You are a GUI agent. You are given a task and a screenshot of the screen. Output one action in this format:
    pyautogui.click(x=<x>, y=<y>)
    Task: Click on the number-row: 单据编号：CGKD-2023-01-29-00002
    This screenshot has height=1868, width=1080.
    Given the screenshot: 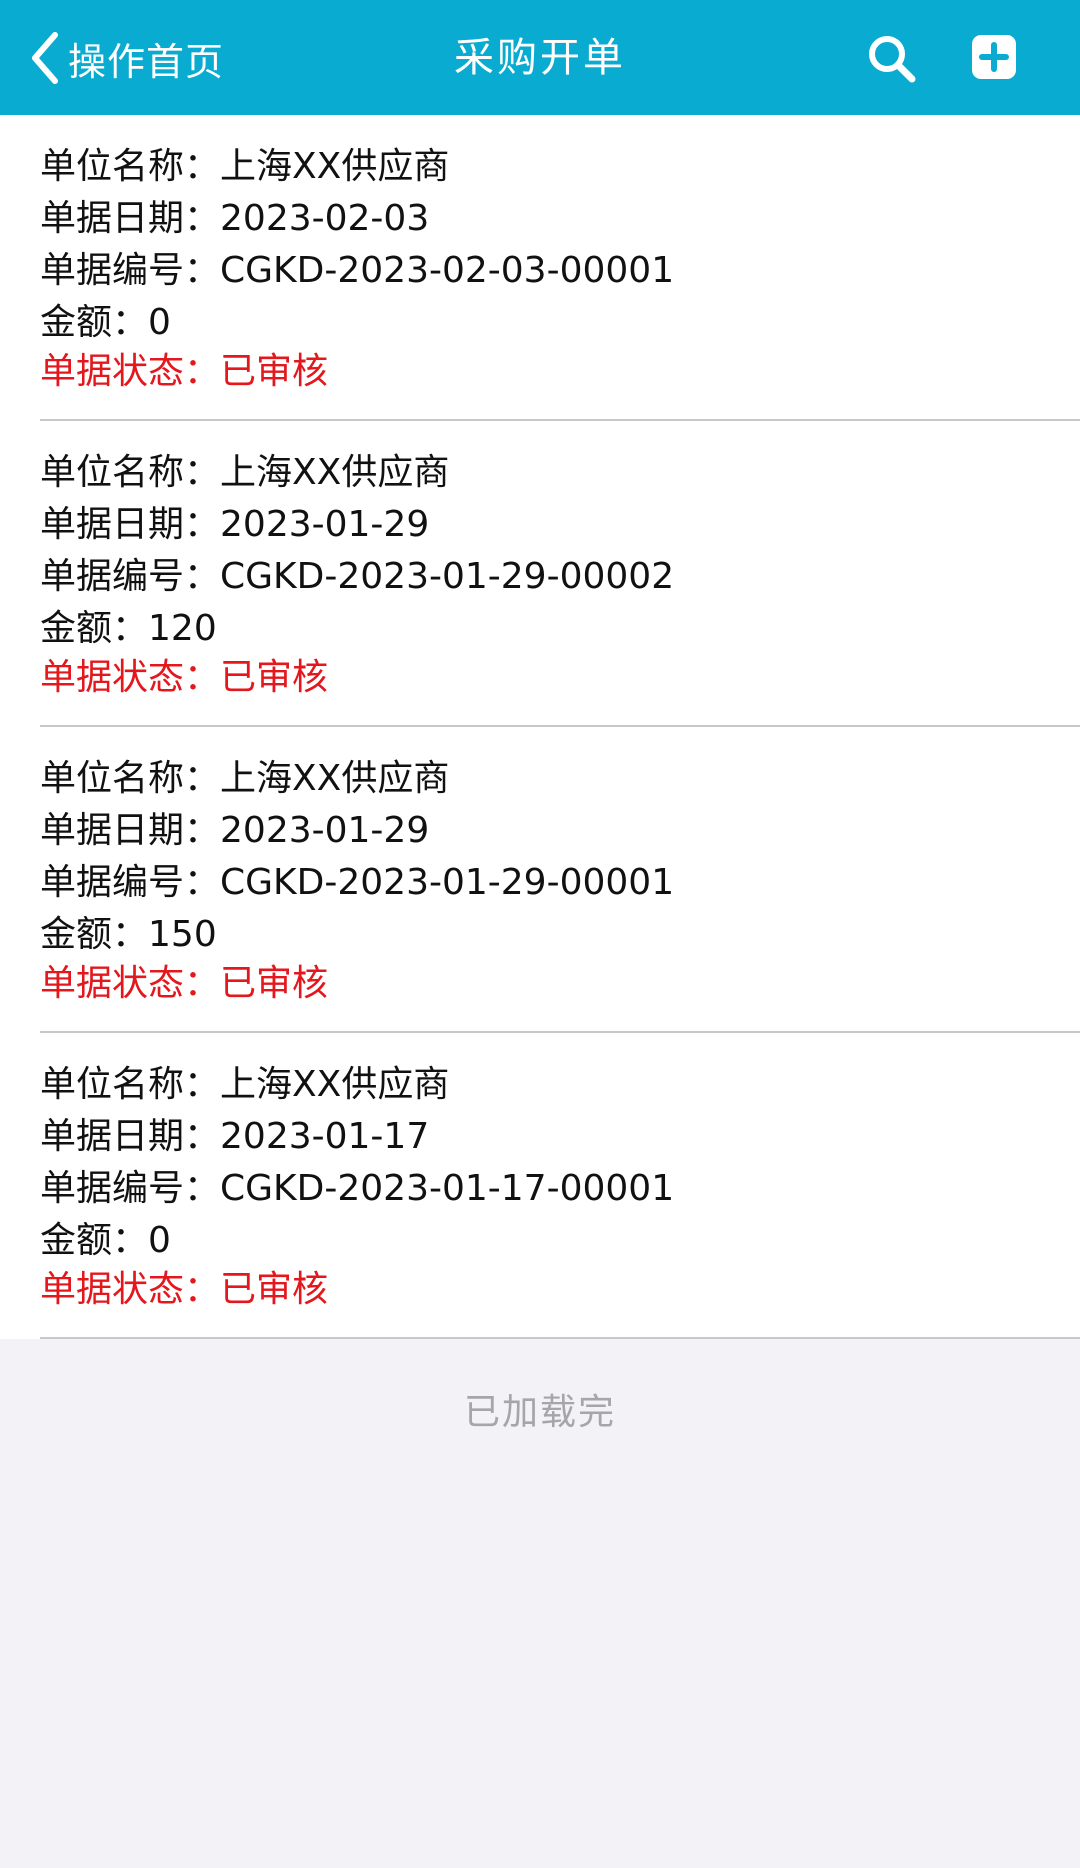 What is the action you would take?
    pyautogui.click(x=357, y=577)
    